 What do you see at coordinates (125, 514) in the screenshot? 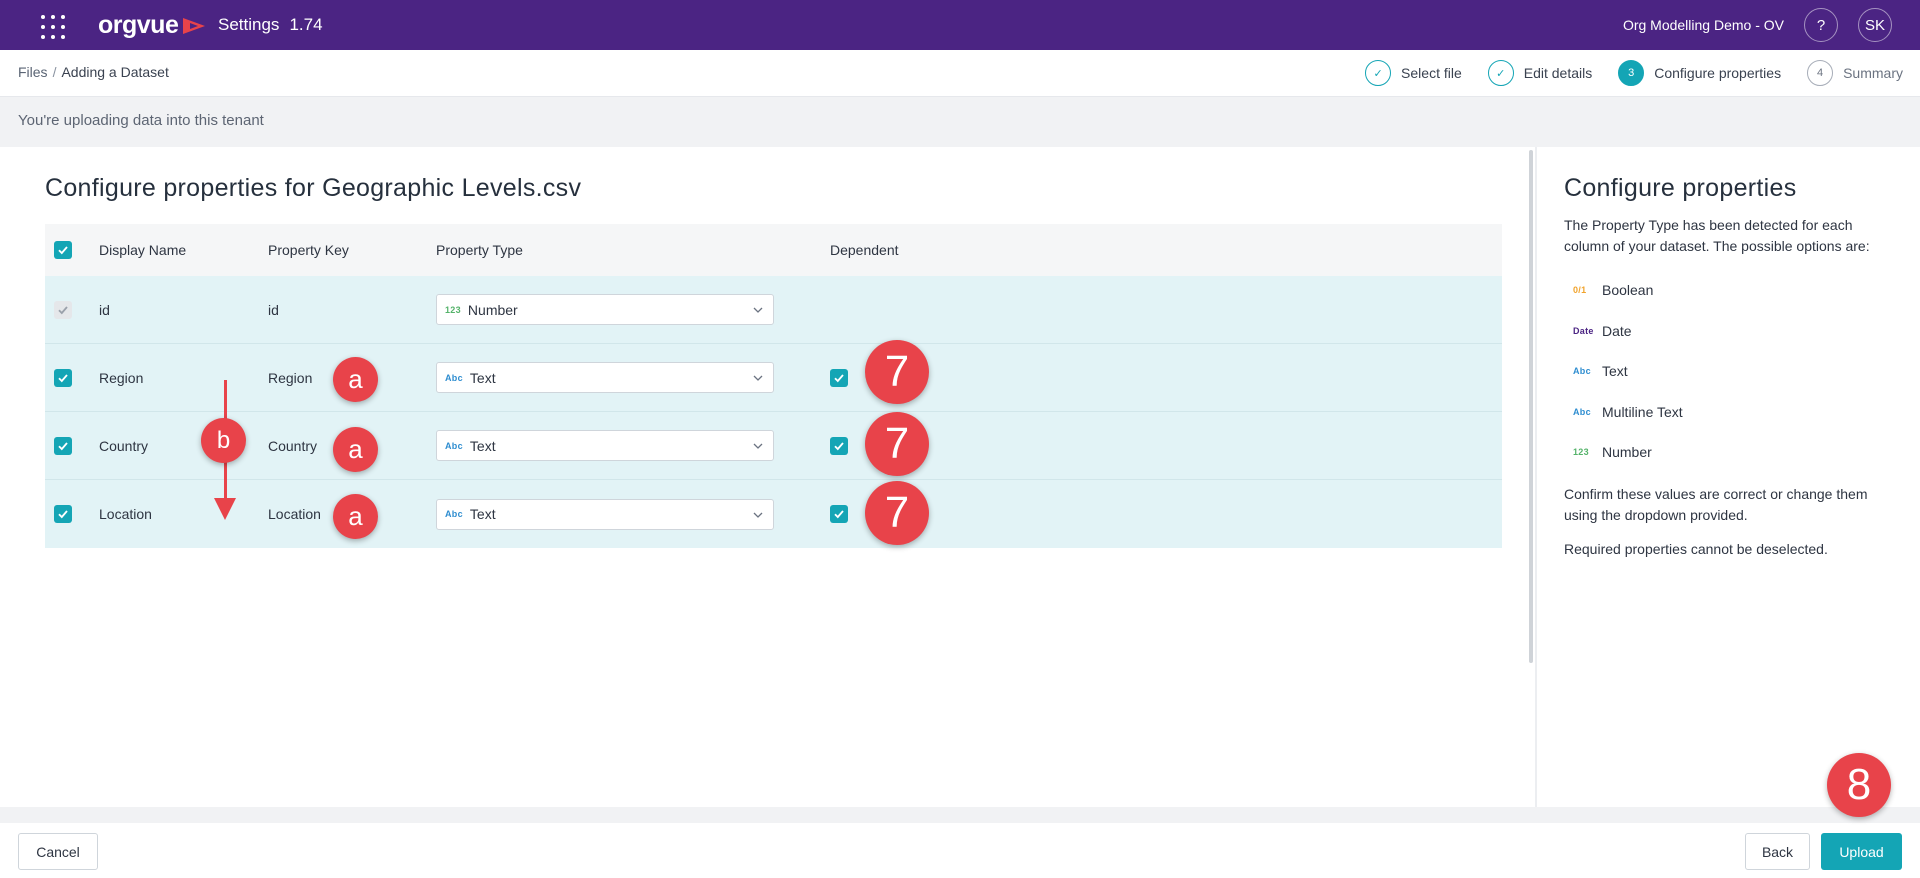
I see `row-display-name: Location` at bounding box center [125, 514].